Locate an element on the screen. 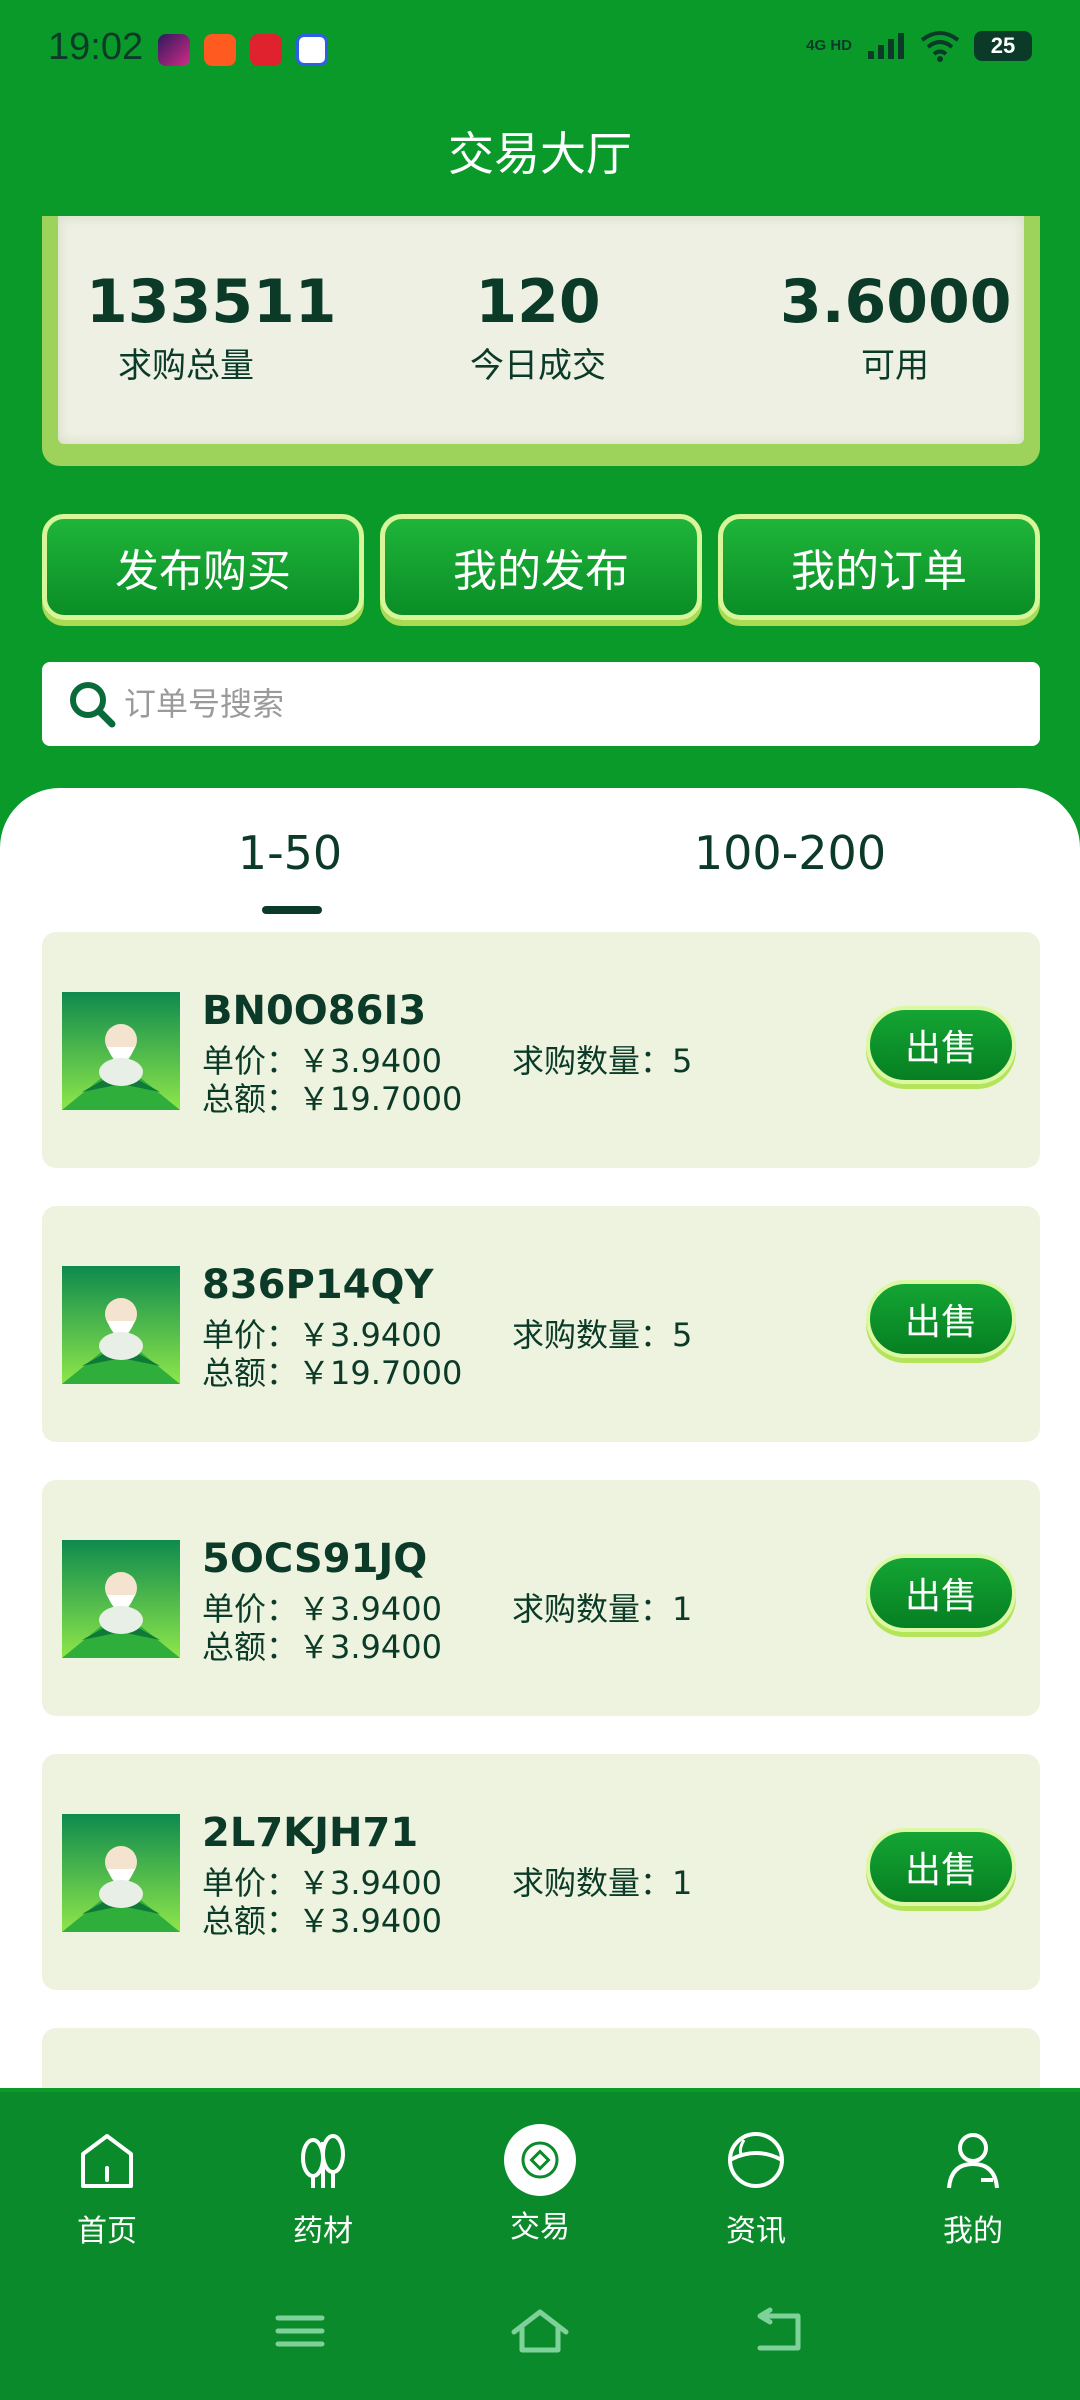 The width and height of the screenshot is (1080, 2400). stat-label: 今日成交 is located at coordinates (538, 366).